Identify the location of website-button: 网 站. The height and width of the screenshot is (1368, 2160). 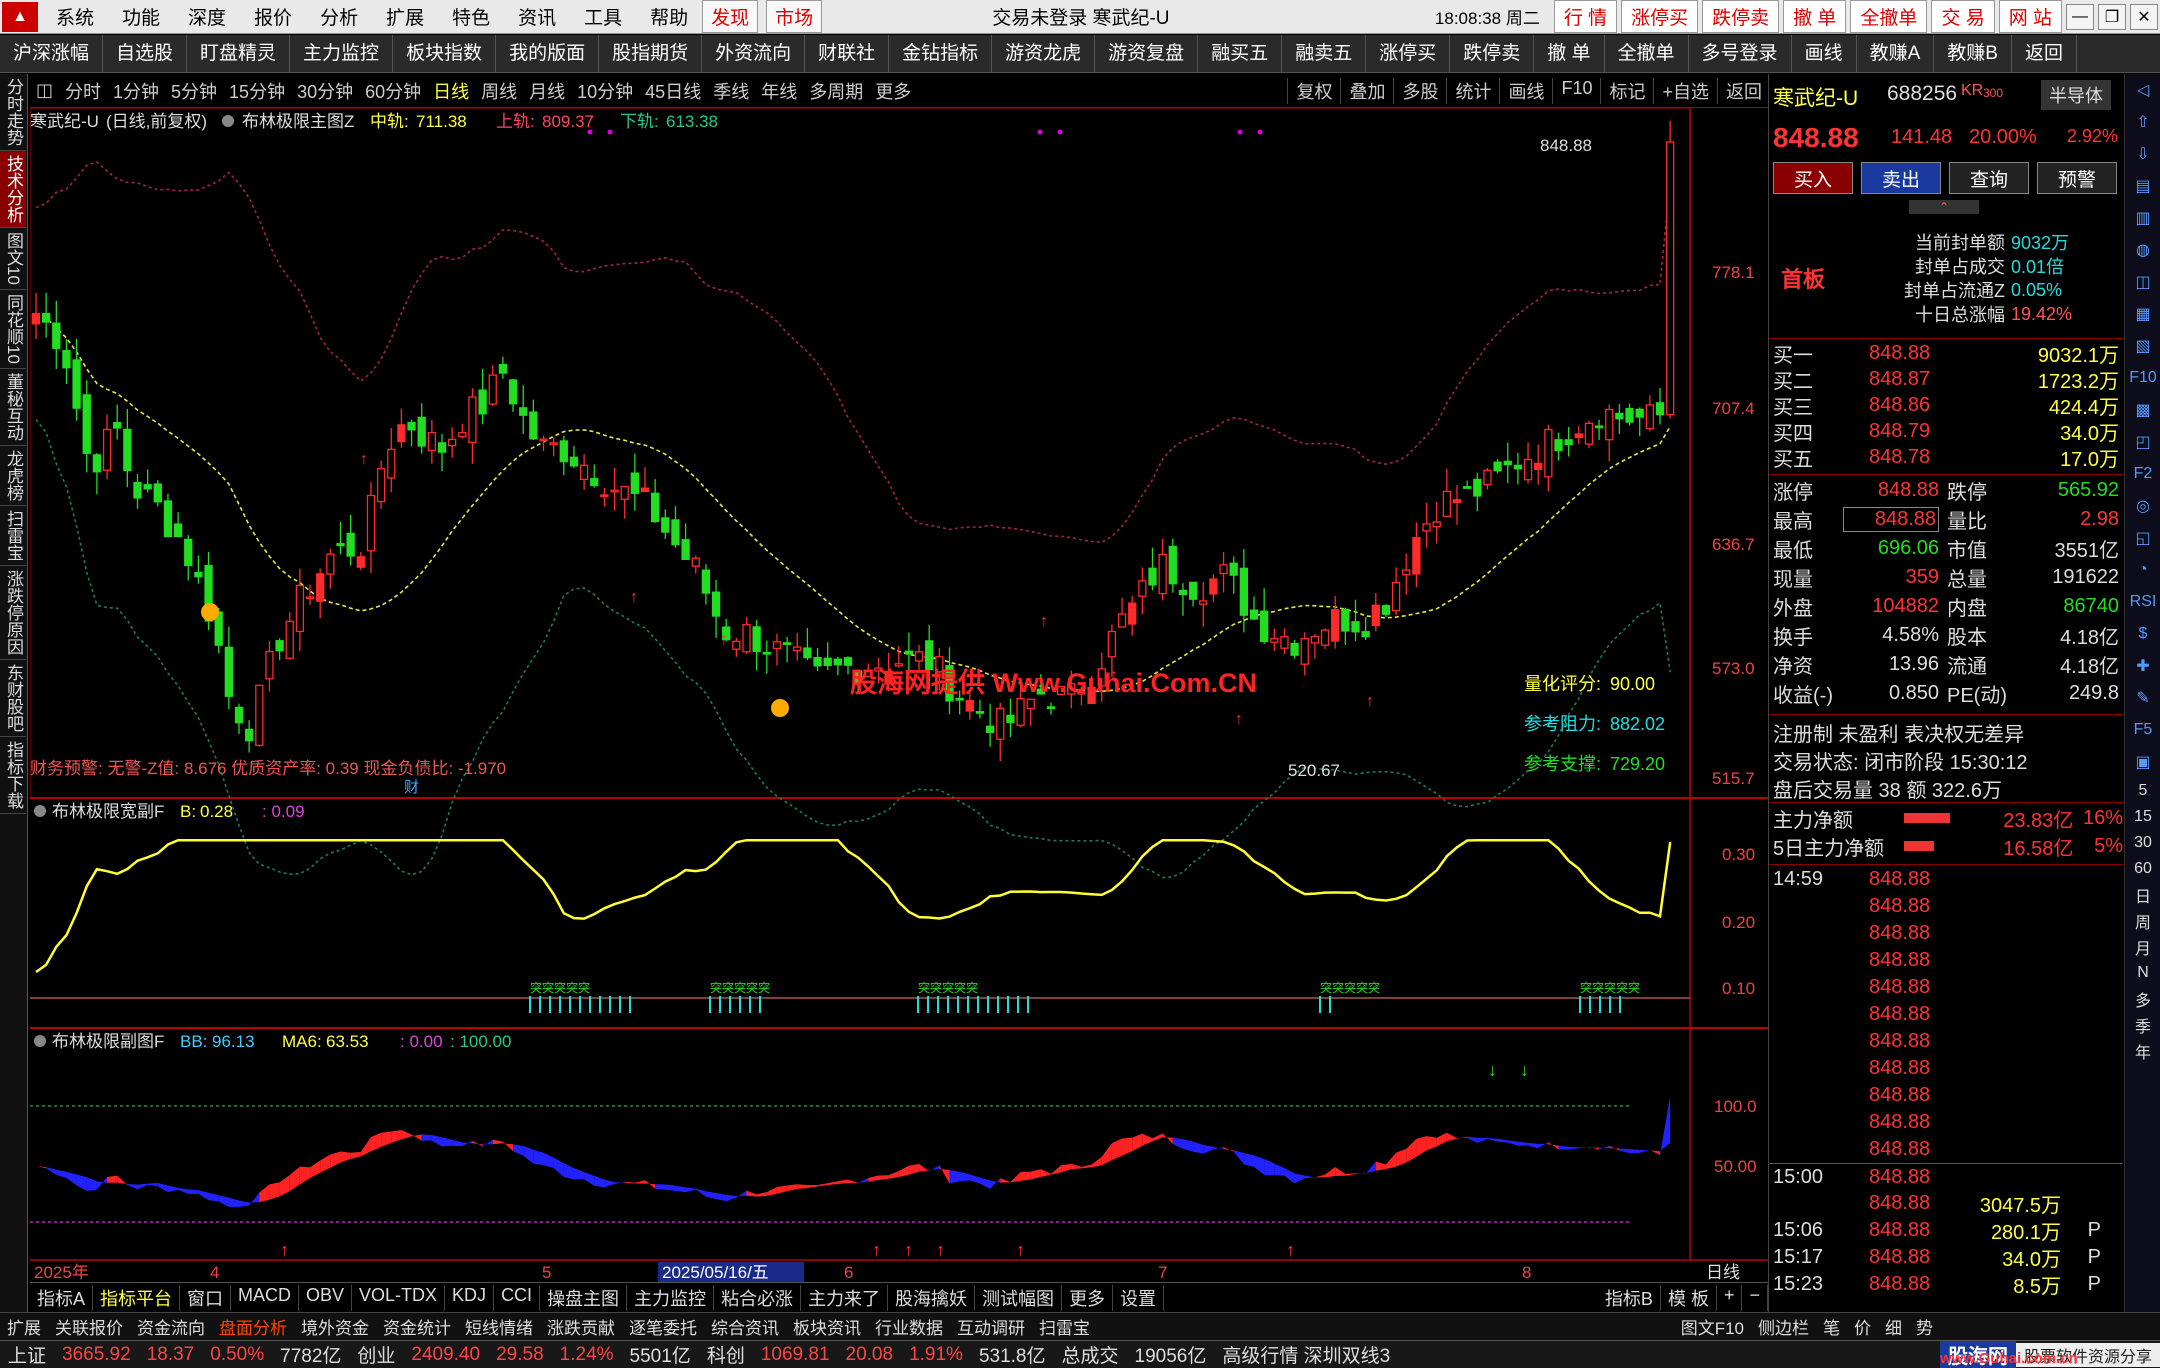
(2030, 16).